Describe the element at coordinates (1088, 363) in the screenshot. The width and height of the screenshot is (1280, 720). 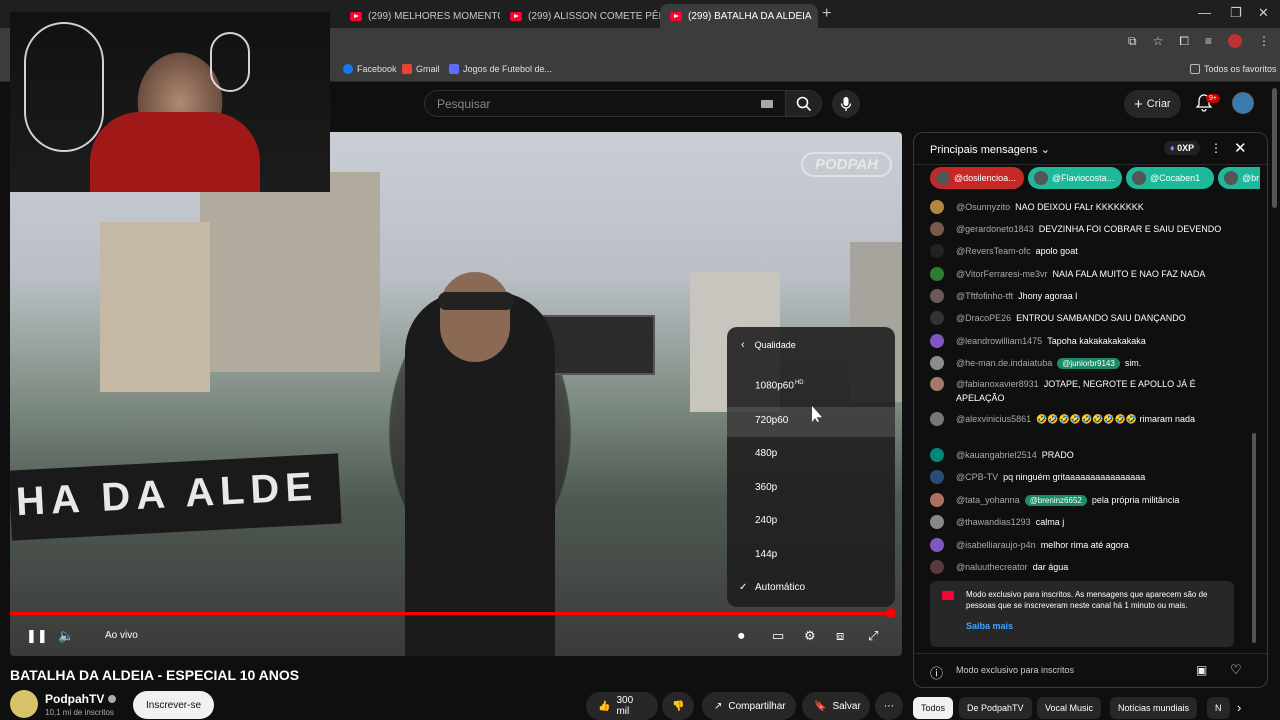
I see `mention-chip: @juniorbr9143` at that location.